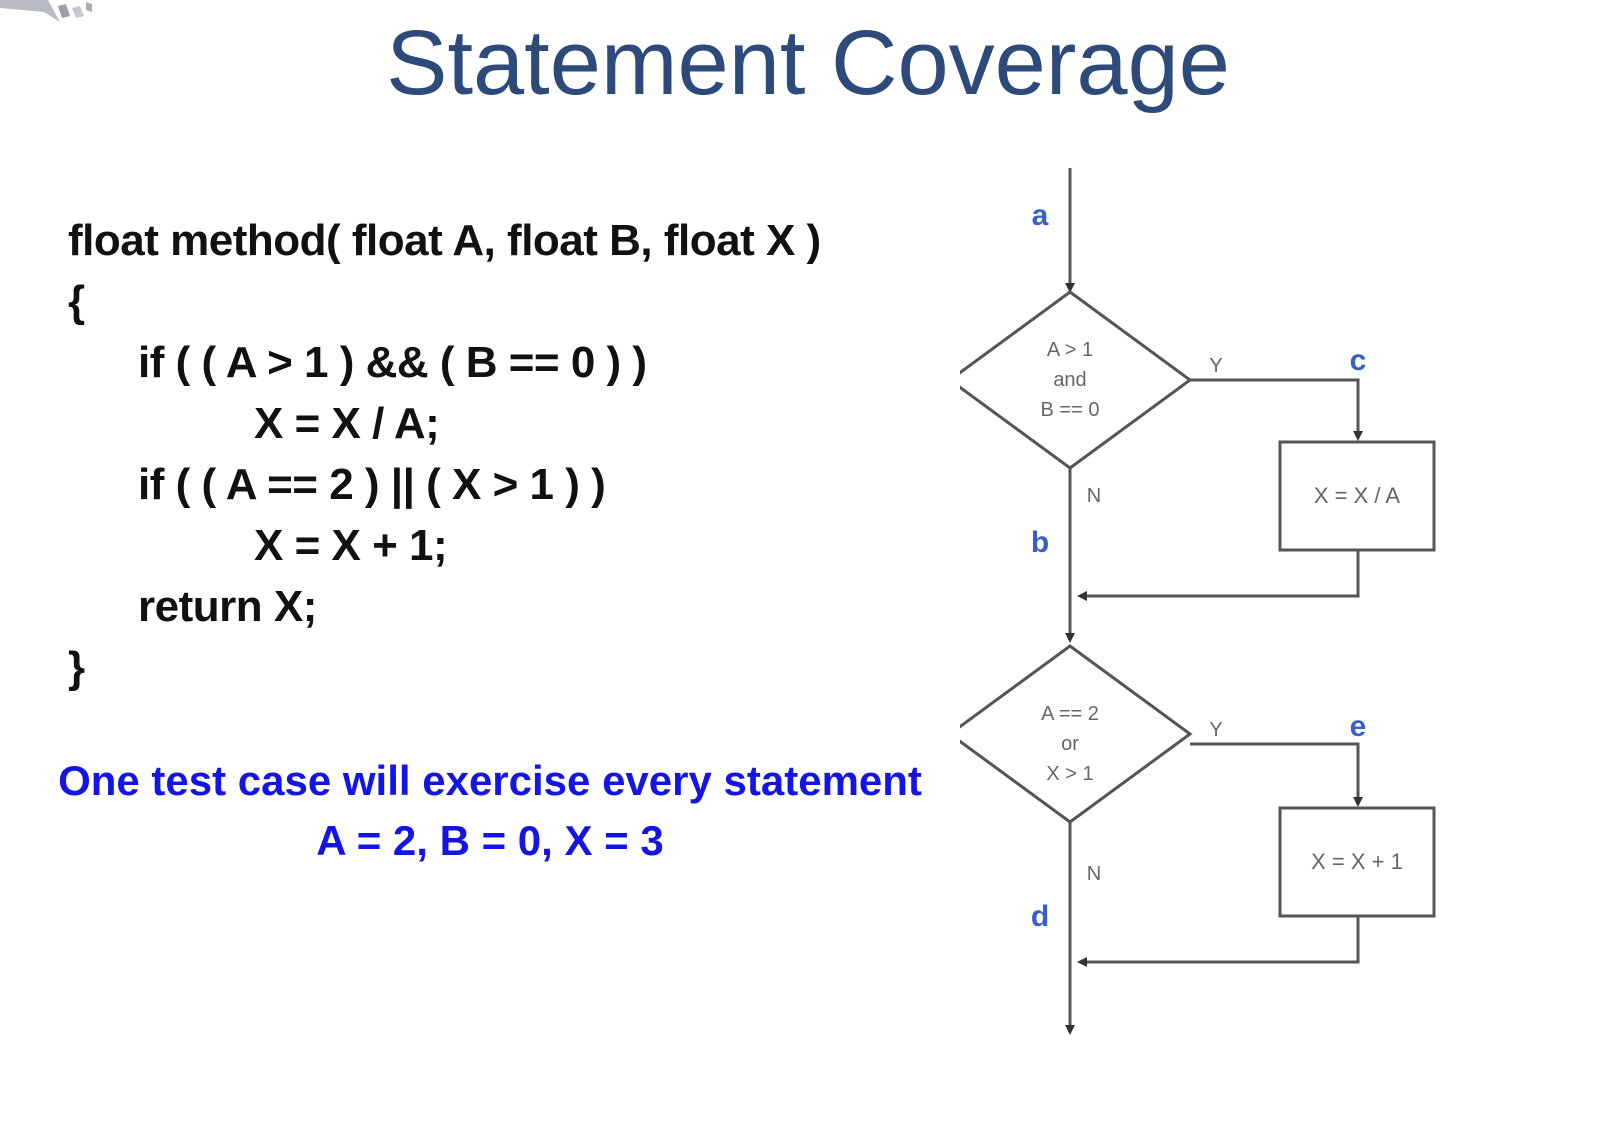 This screenshot has width=1616, height=1140. What do you see at coordinates (490, 840) in the screenshot?
I see `test-case-values: A = 2, B = 0, X = 3` at bounding box center [490, 840].